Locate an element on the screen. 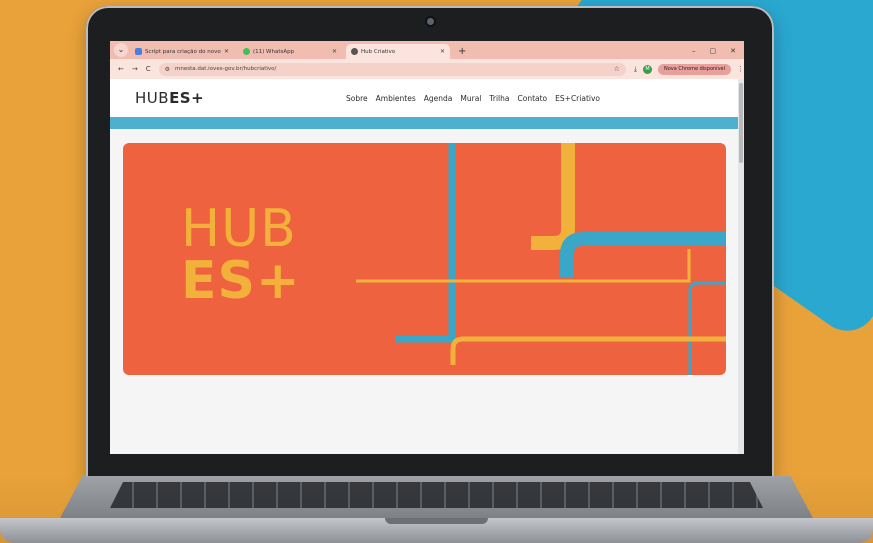 Image resolution: width=873 pixels, height=543 pixels. hero-line-blue-right is located at coordinates (707, 328).